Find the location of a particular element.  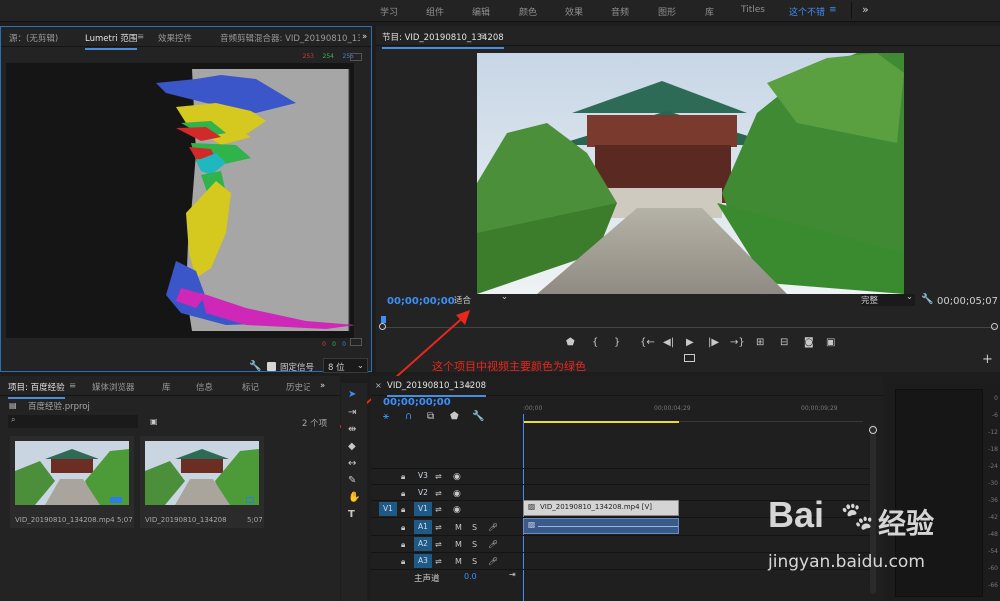

tab-source: 源：(无剪辑) is located at coordinates (33, 38).